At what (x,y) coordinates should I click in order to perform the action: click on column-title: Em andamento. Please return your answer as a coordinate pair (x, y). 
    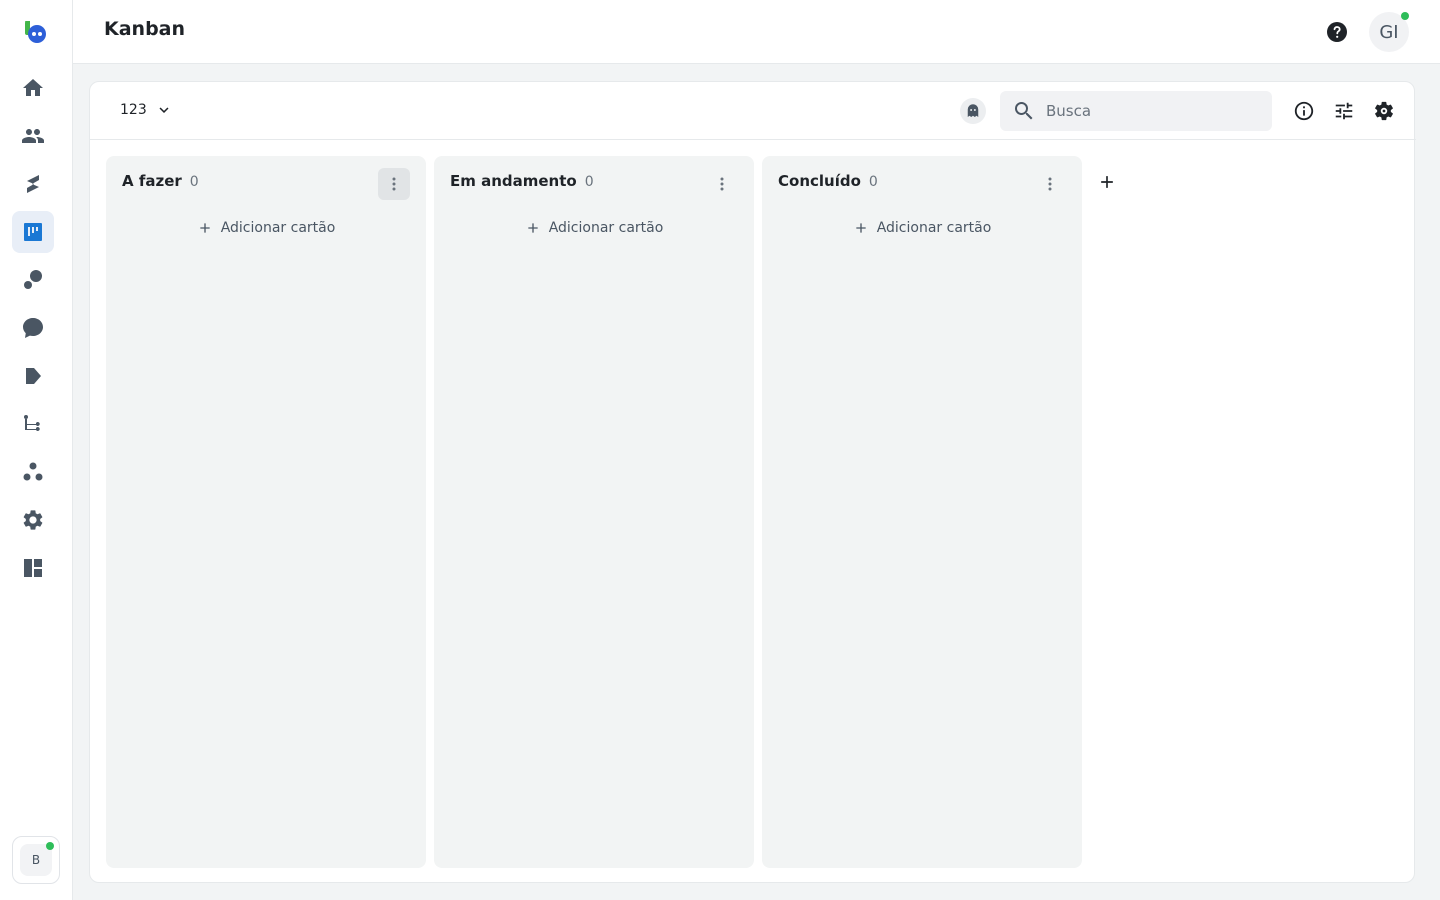
    Looking at the image, I should click on (513, 181).